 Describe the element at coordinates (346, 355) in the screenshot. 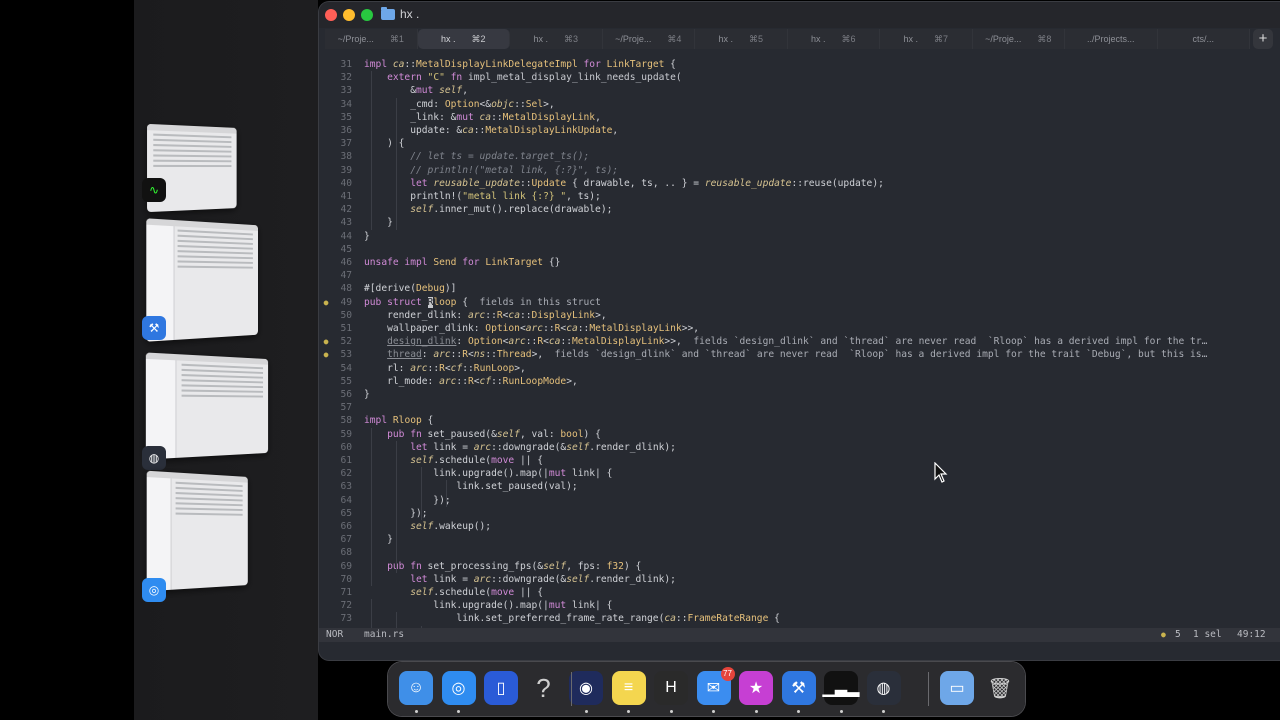

I see `line-number: 53` at that location.